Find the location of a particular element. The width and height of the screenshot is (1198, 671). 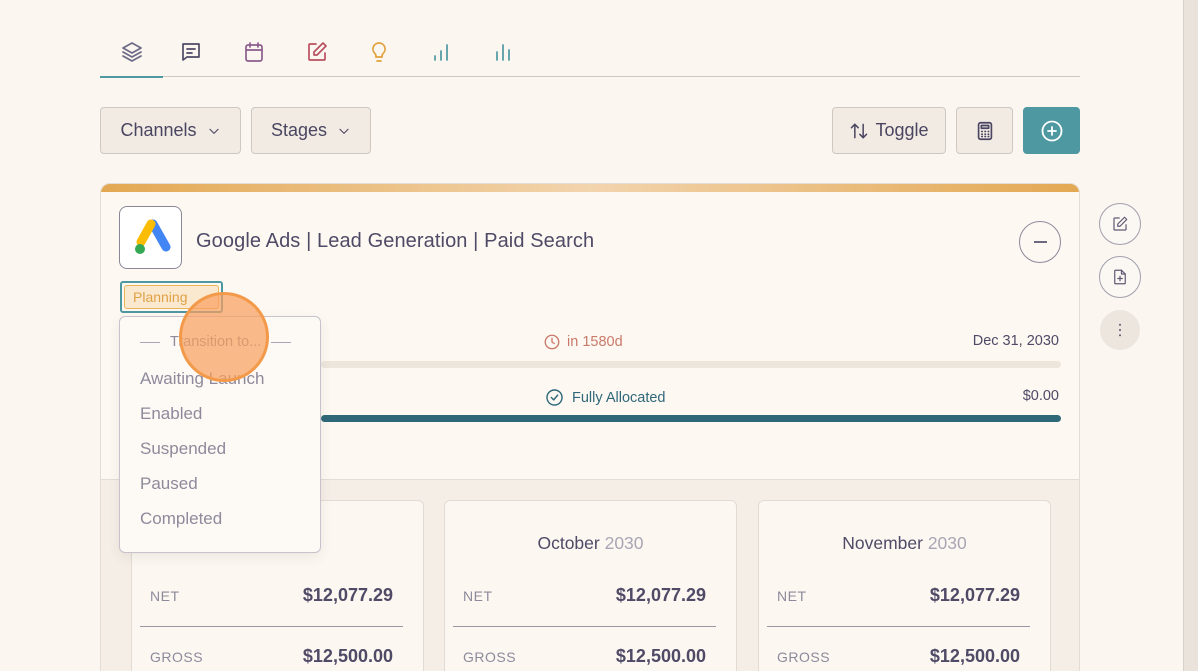

layers-icon is located at coordinates (131, 52).